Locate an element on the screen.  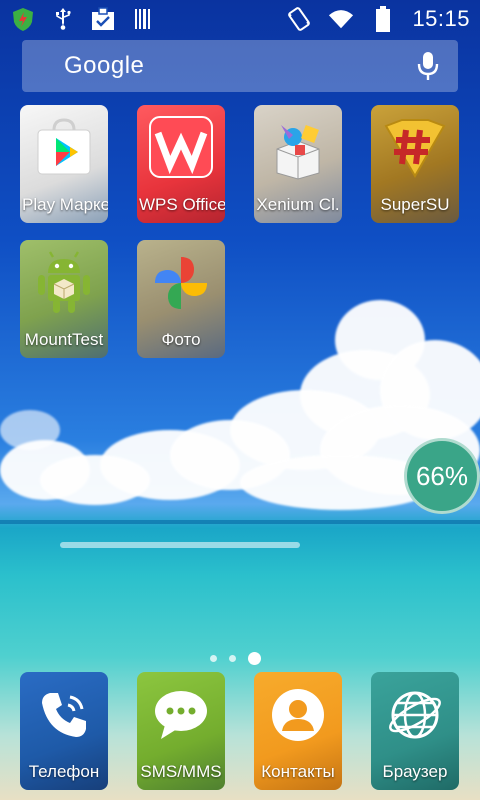
vibrate-icon is located at coordinates (299, 19).